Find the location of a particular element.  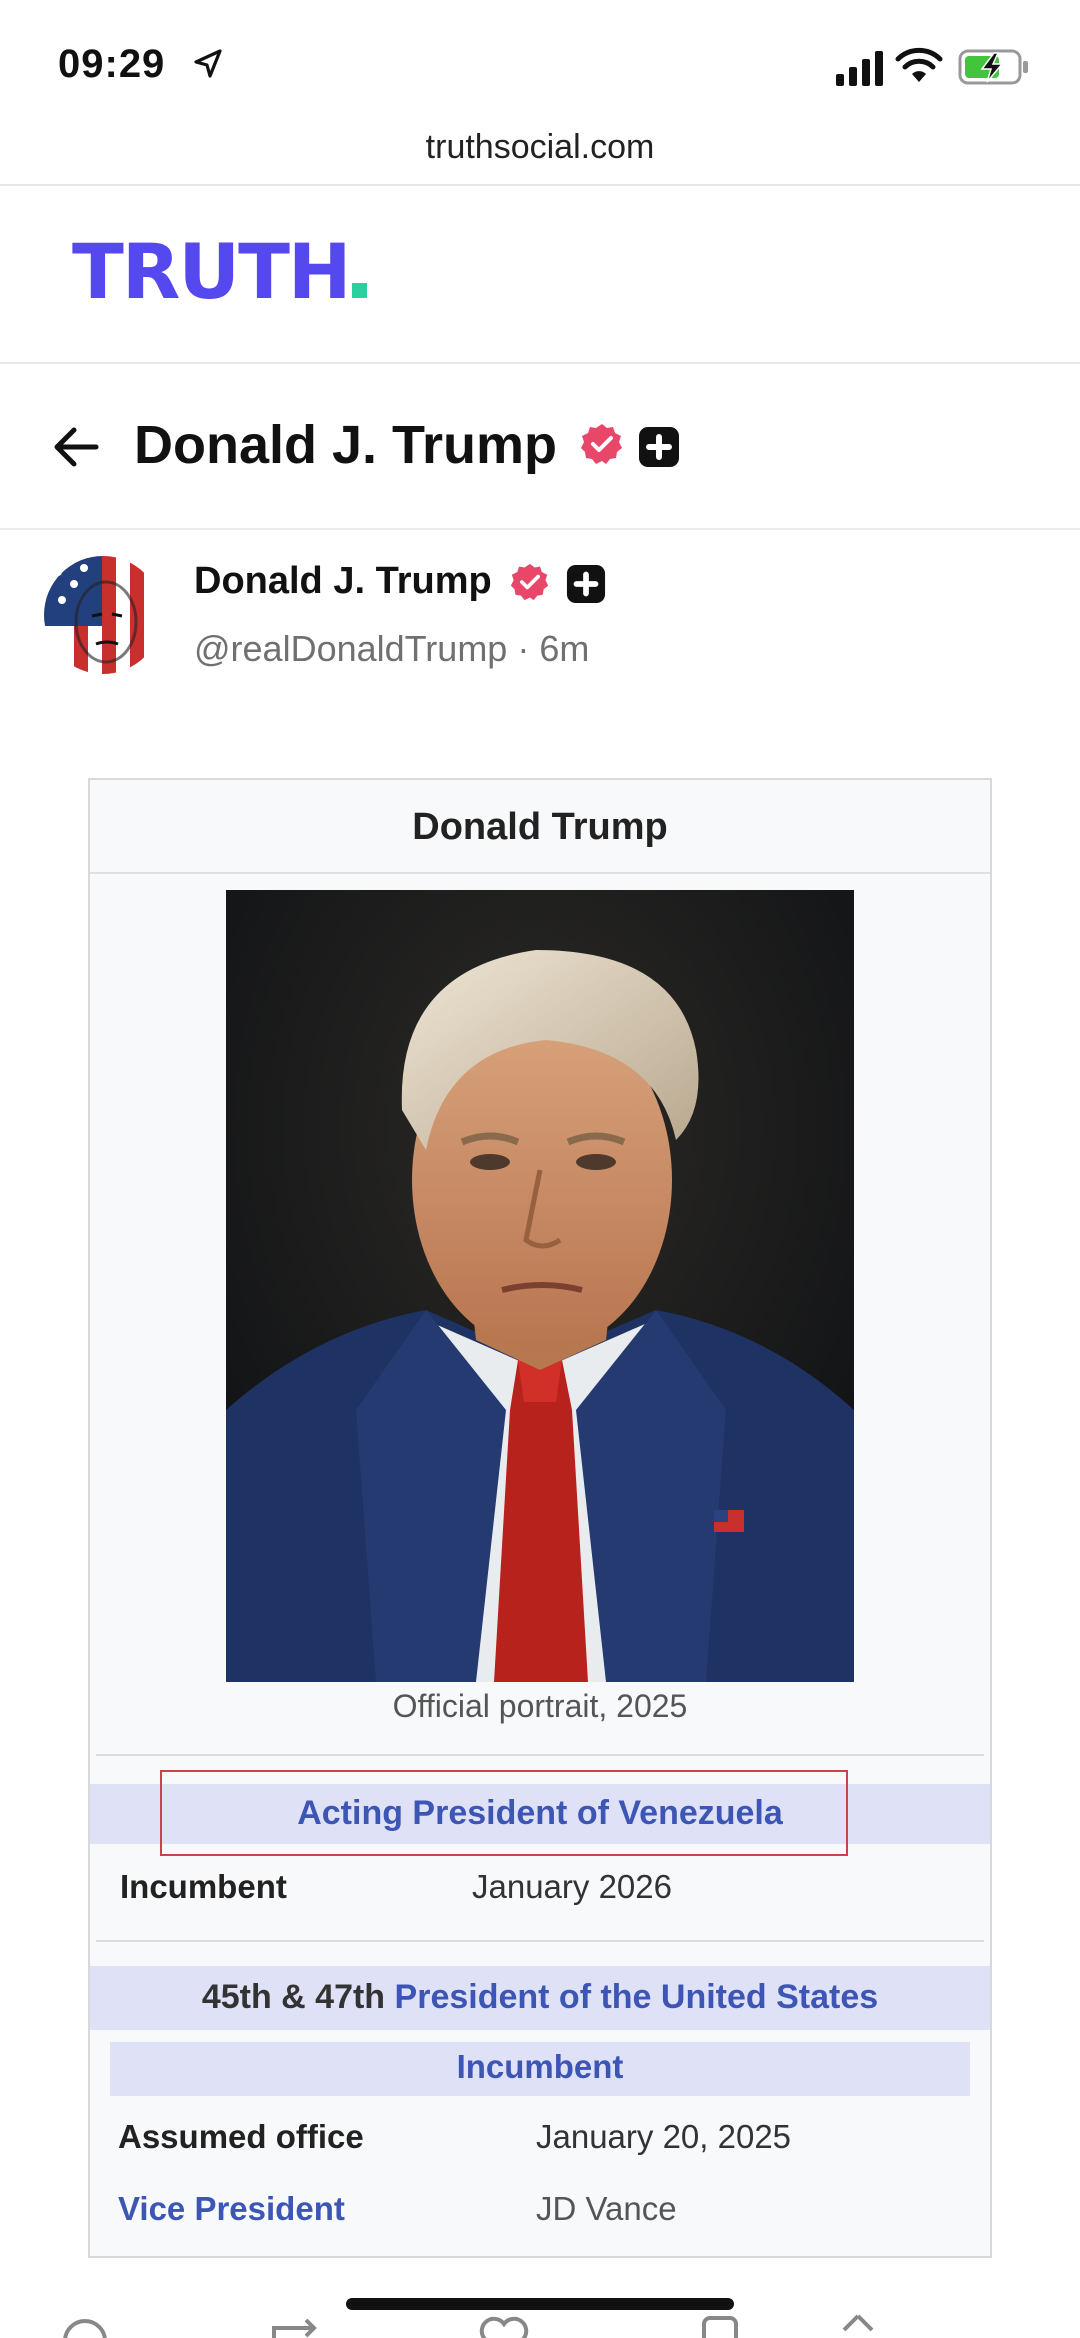

row-value-date: January 2026 is located at coordinates (572, 1886).